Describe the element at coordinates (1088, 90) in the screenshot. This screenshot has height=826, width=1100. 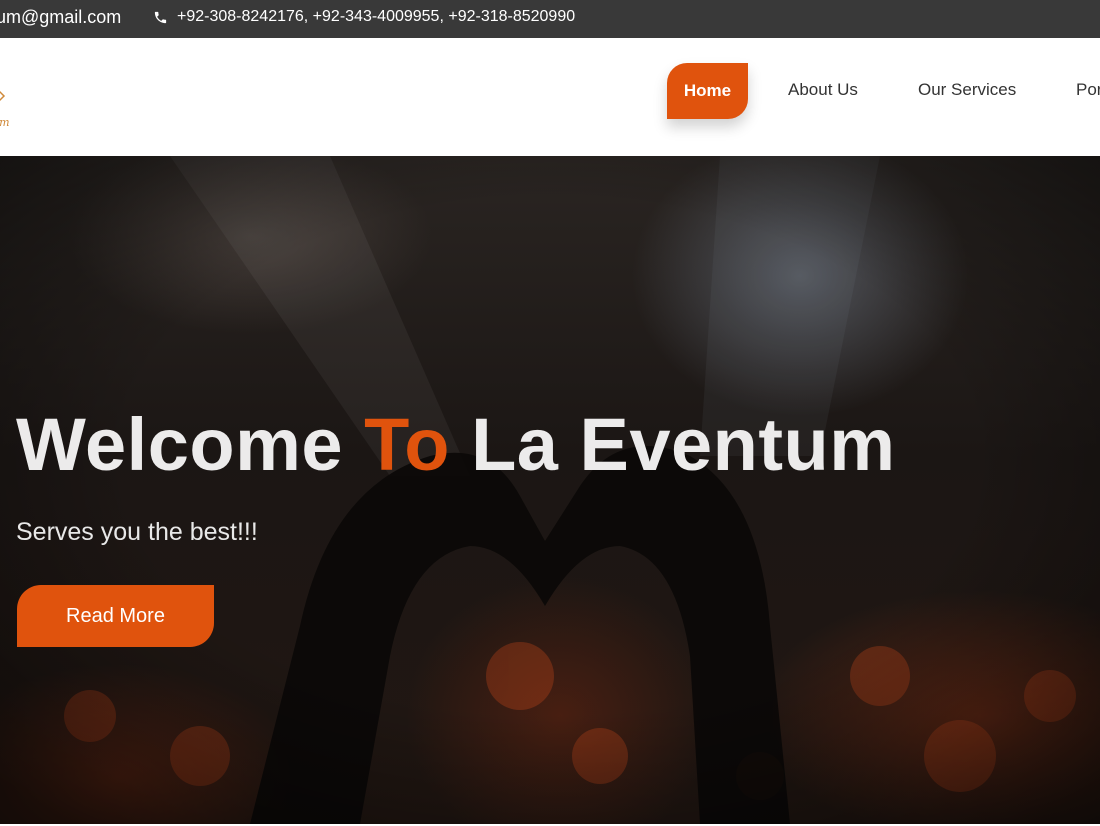
I see `nav-item-portfolio: Por` at that location.